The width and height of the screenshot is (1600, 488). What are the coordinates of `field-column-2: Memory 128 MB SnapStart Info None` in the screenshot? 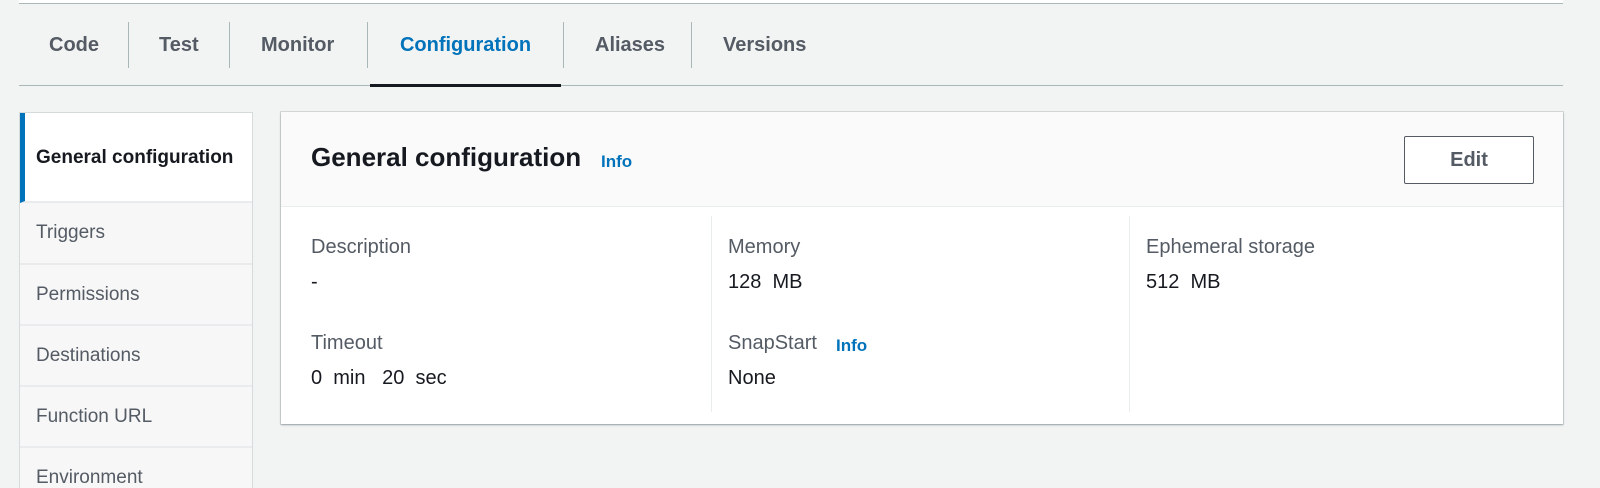 It's located at (918, 315).